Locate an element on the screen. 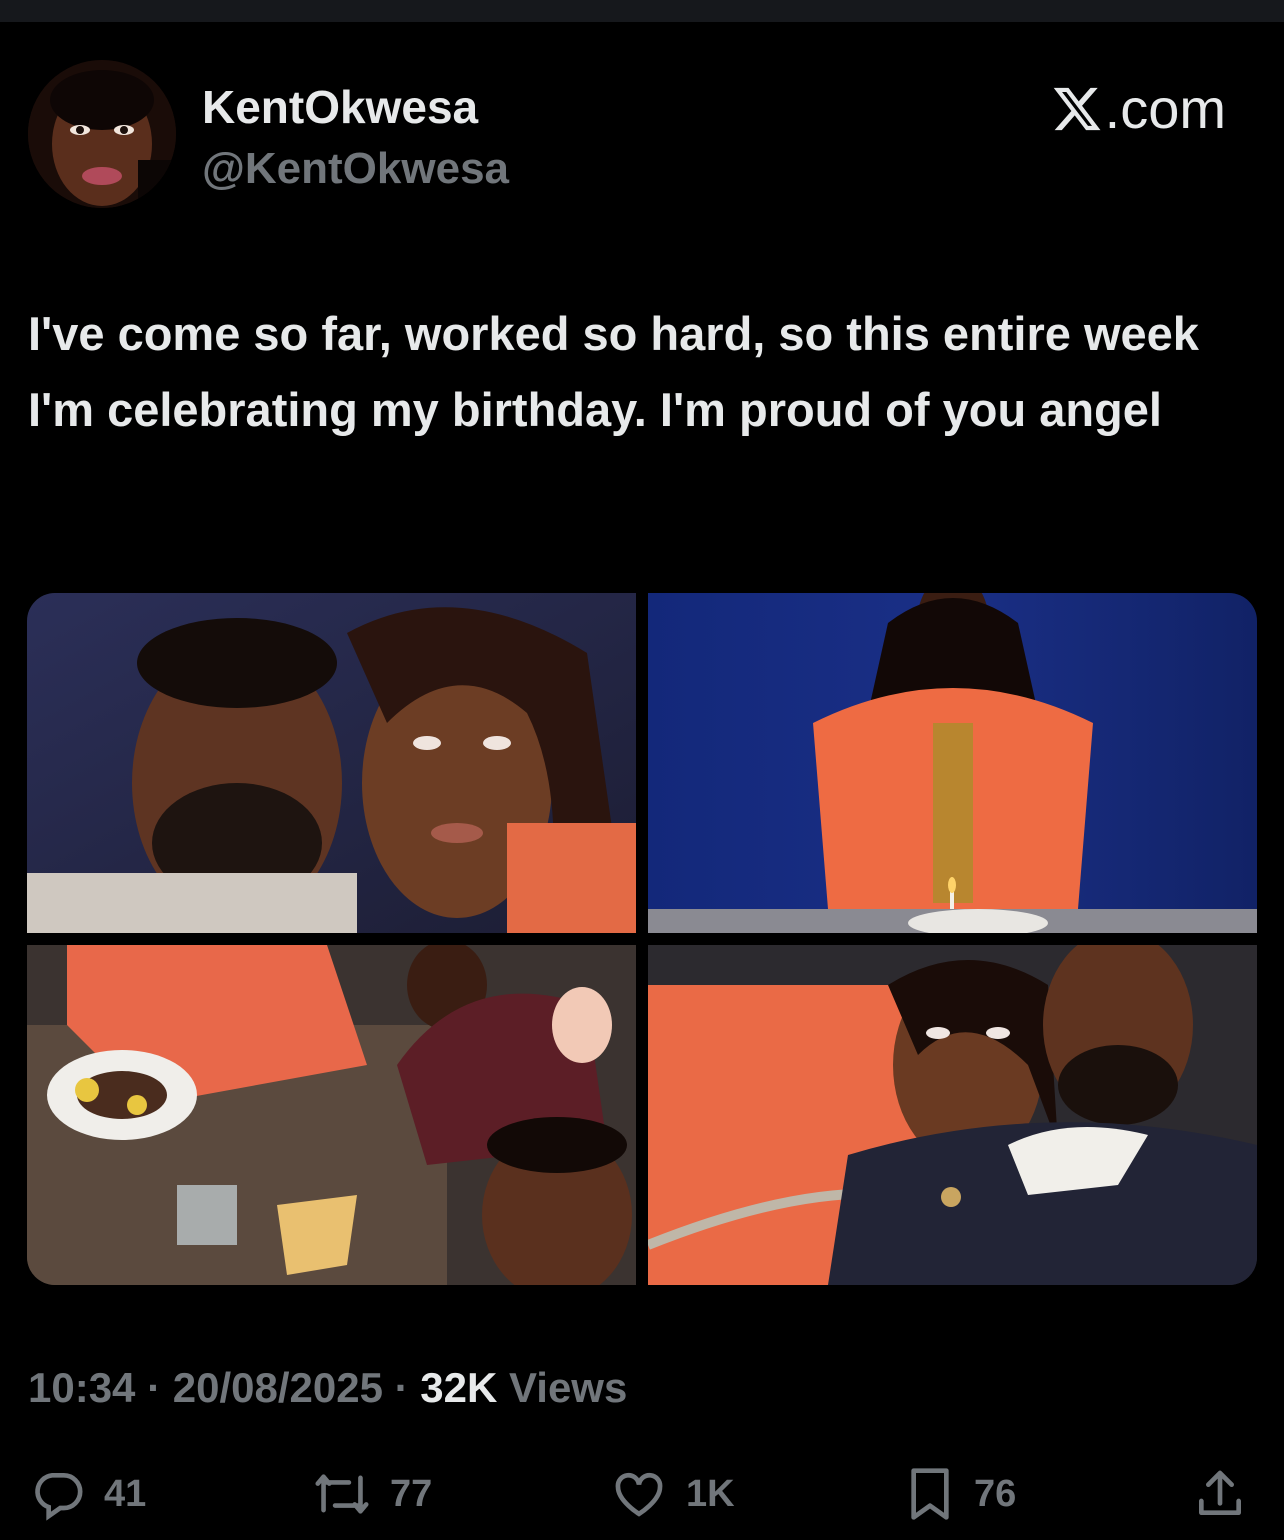 The width and height of the screenshot is (1284, 1540). views-count: 32K is located at coordinates (459, 1387).